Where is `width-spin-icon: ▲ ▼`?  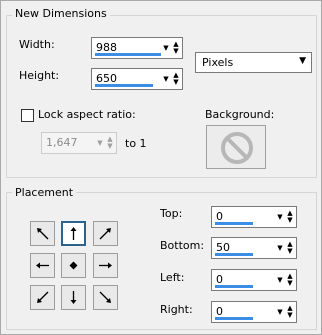 width-spin-icon: ▲ ▼ is located at coordinates (176, 48).